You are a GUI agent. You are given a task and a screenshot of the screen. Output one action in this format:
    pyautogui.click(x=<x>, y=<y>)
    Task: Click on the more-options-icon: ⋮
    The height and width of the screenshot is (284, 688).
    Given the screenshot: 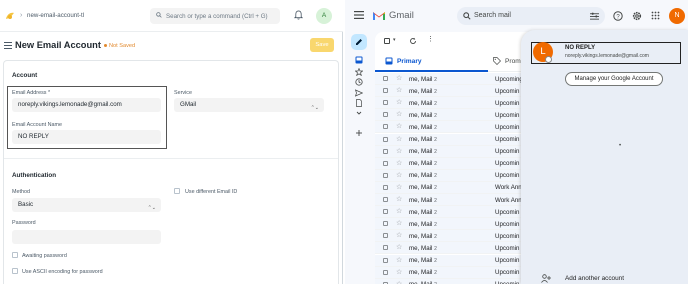 What is the action you would take?
    pyautogui.click(x=430, y=39)
    